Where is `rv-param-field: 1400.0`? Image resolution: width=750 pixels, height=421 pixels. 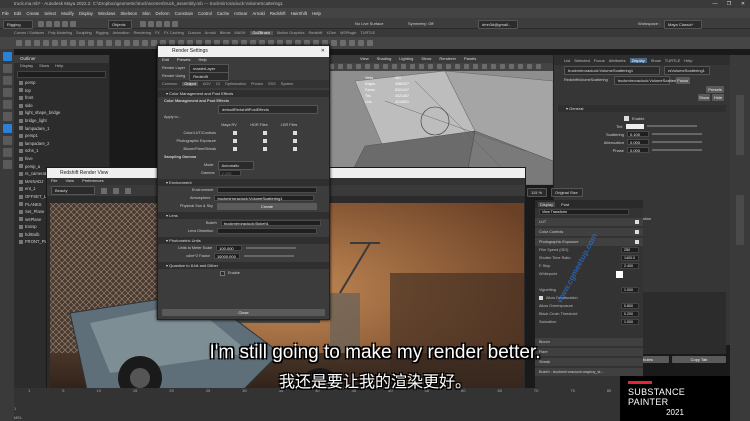
rv-param-field: 1400.0 is located at coordinates (630, 258).